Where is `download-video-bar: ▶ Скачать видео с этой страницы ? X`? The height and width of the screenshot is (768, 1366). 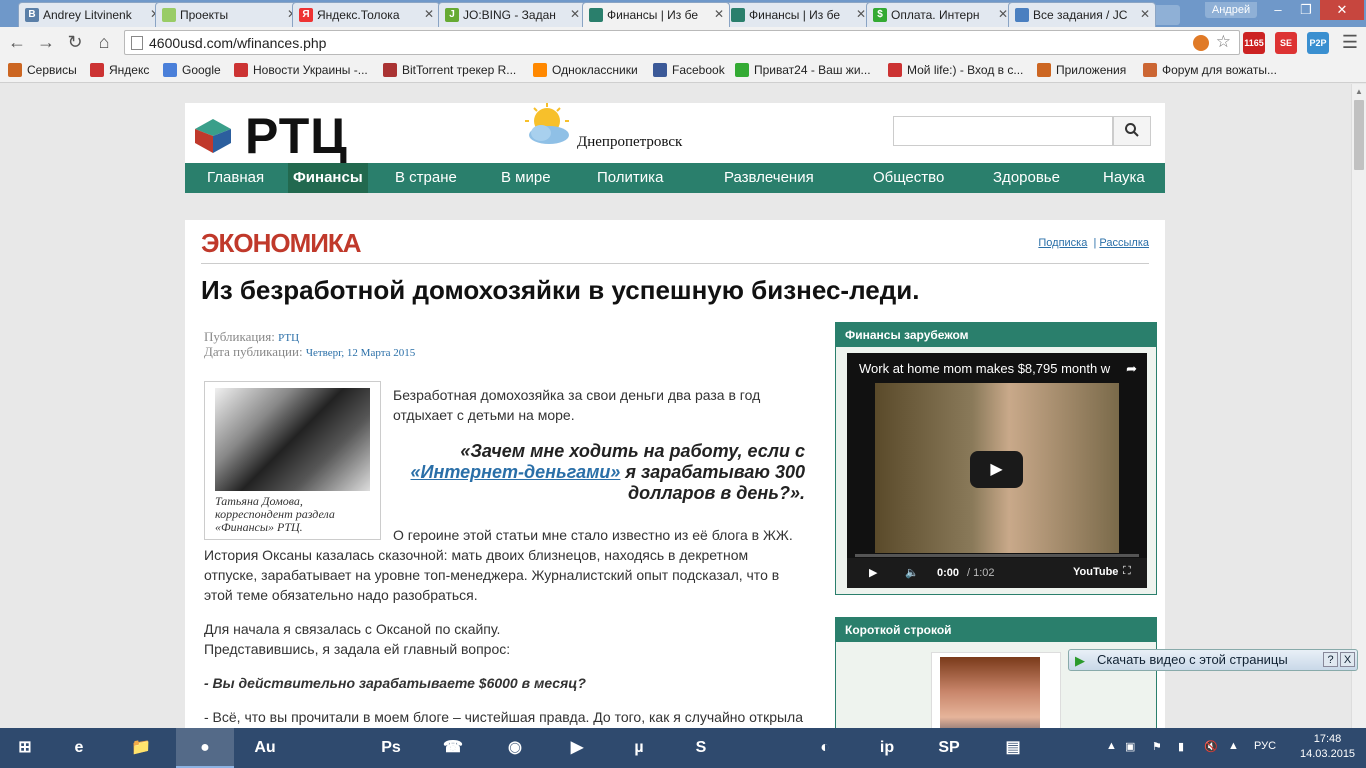 download-video-bar: ▶ Скачать видео с этой страницы ? X is located at coordinates (1213, 660).